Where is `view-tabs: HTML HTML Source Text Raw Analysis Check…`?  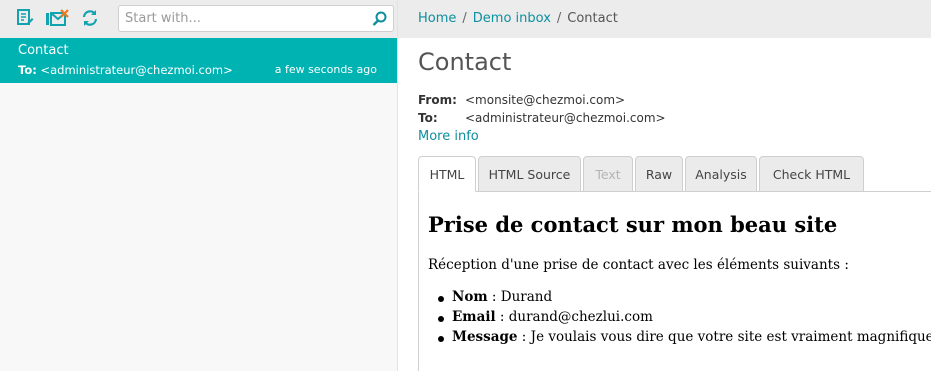 view-tabs: HTML HTML Source Text Raw Analysis Check… is located at coordinates (674, 174).